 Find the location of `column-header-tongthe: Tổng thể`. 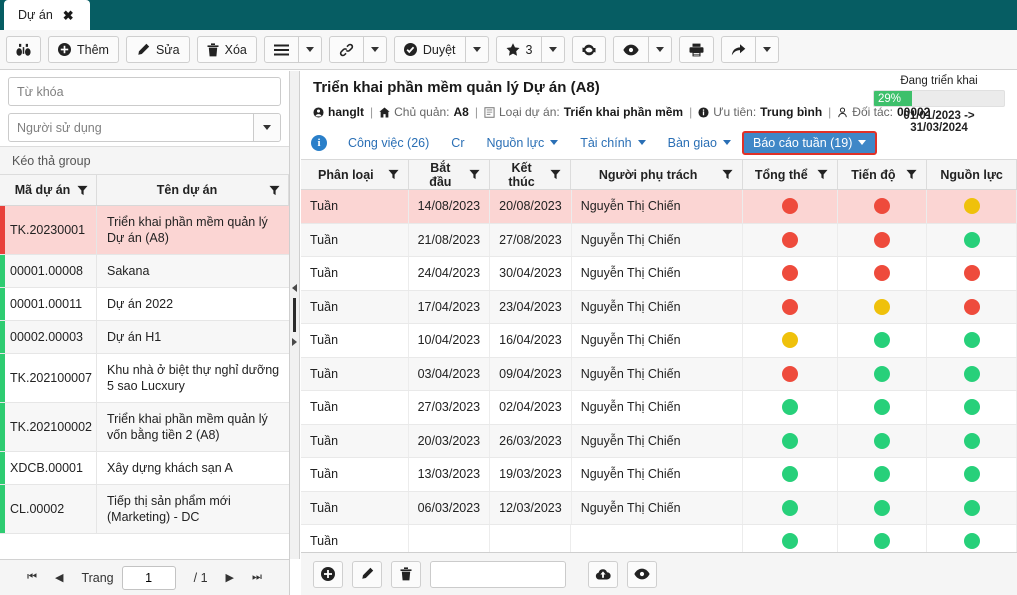

column-header-tongthe: Tổng thể is located at coordinates (790, 174).